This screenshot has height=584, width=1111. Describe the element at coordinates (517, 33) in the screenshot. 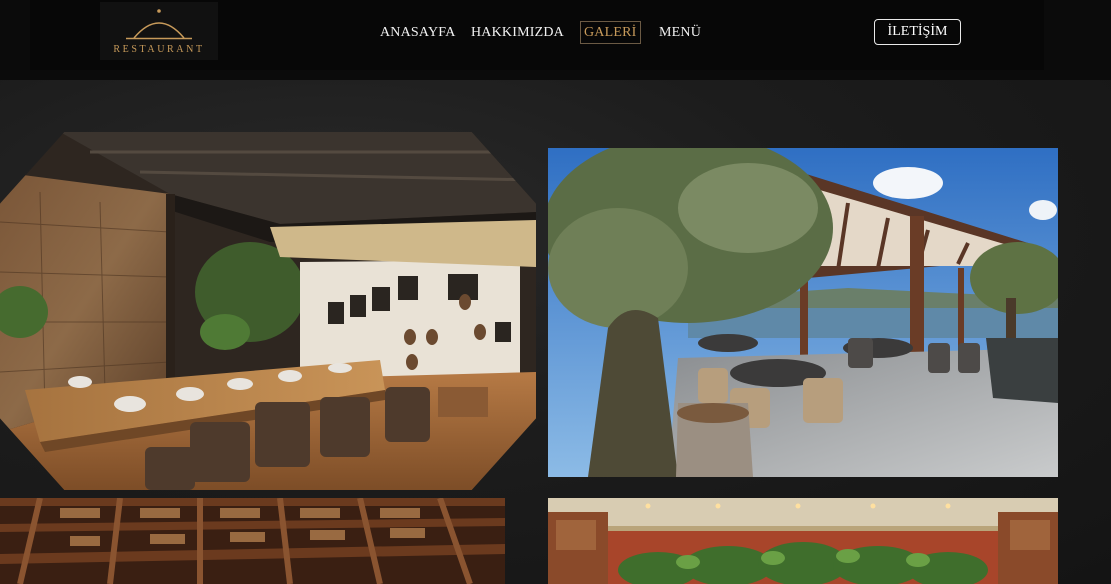

I see `nav-link-about: HAKKIMIZDA` at that location.